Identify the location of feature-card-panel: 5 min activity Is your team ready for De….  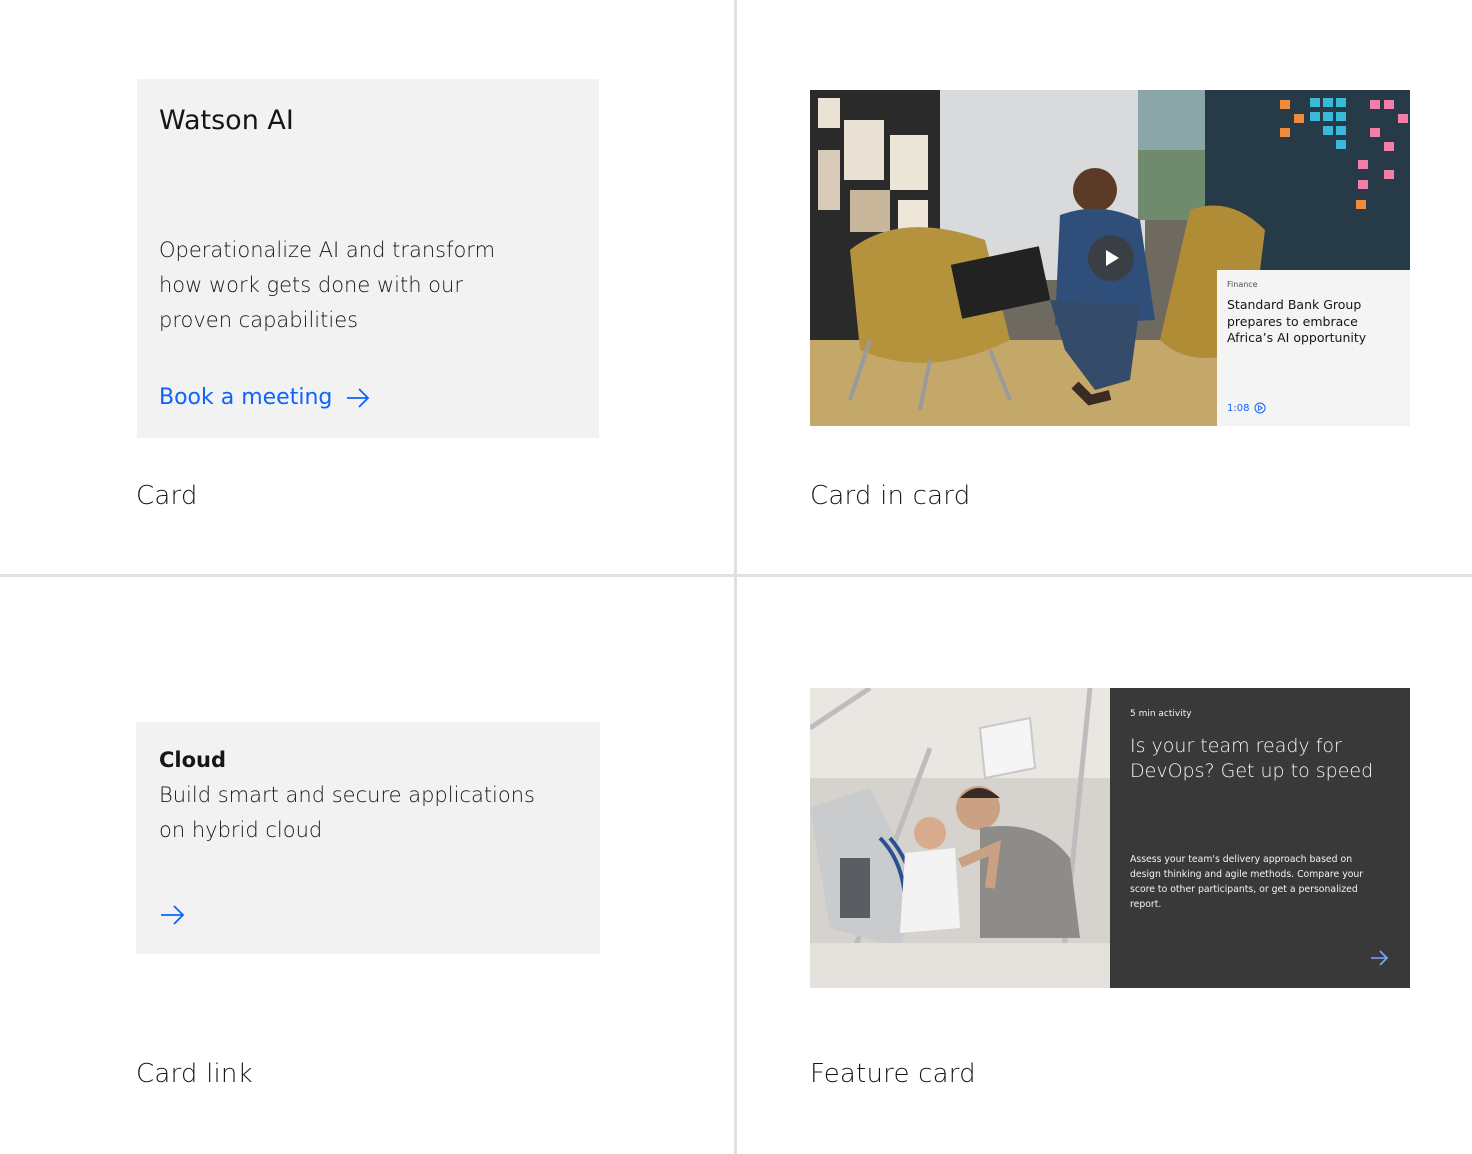
(1260, 838).